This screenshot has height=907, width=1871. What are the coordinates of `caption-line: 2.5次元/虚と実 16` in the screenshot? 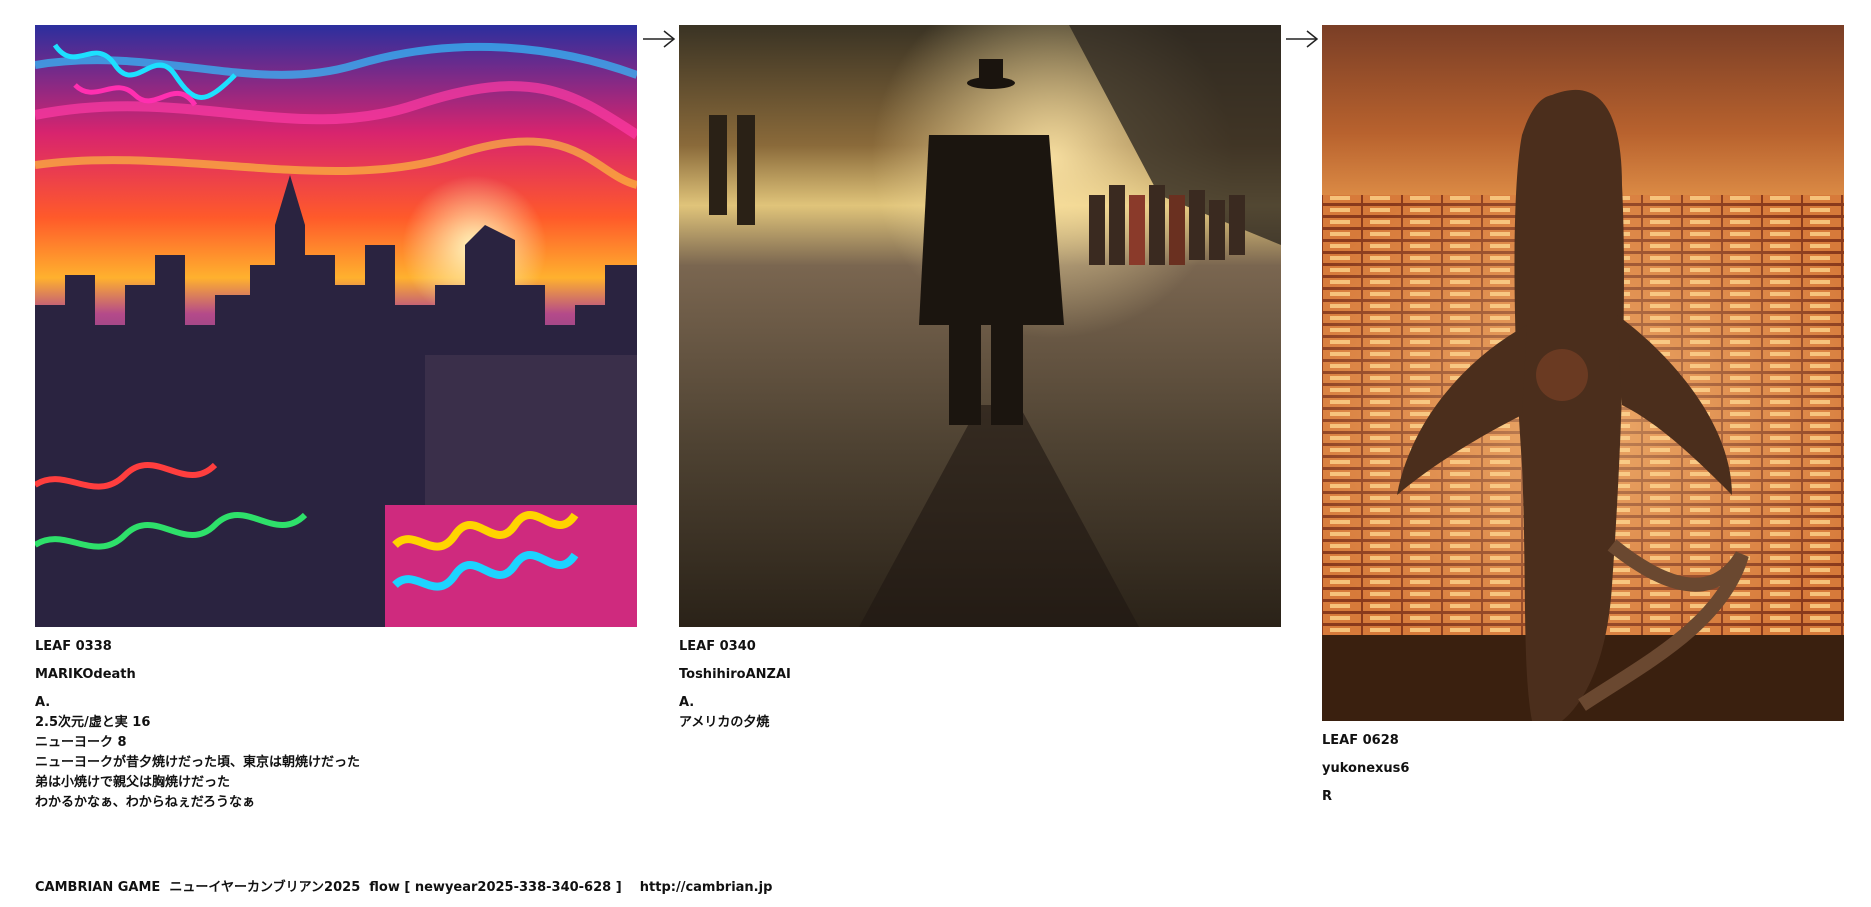 It's located at (93, 722).